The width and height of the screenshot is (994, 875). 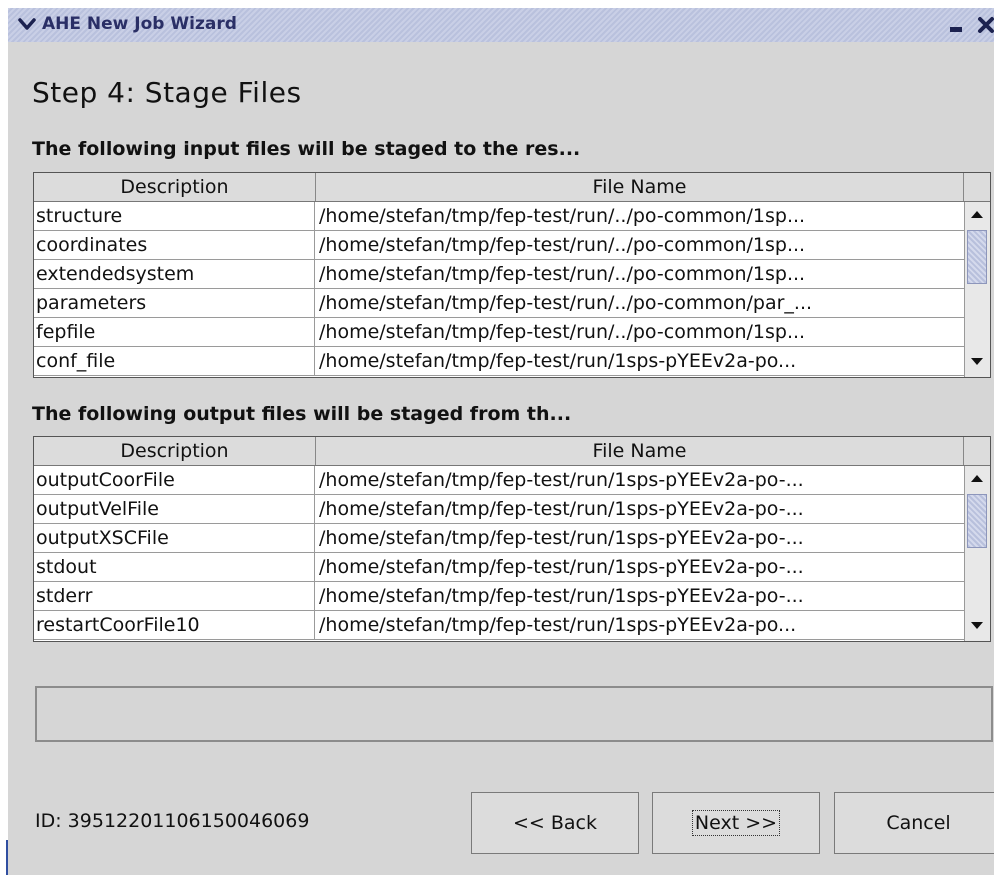 I want to click on cell-description: parameters, so click(x=175, y=303).